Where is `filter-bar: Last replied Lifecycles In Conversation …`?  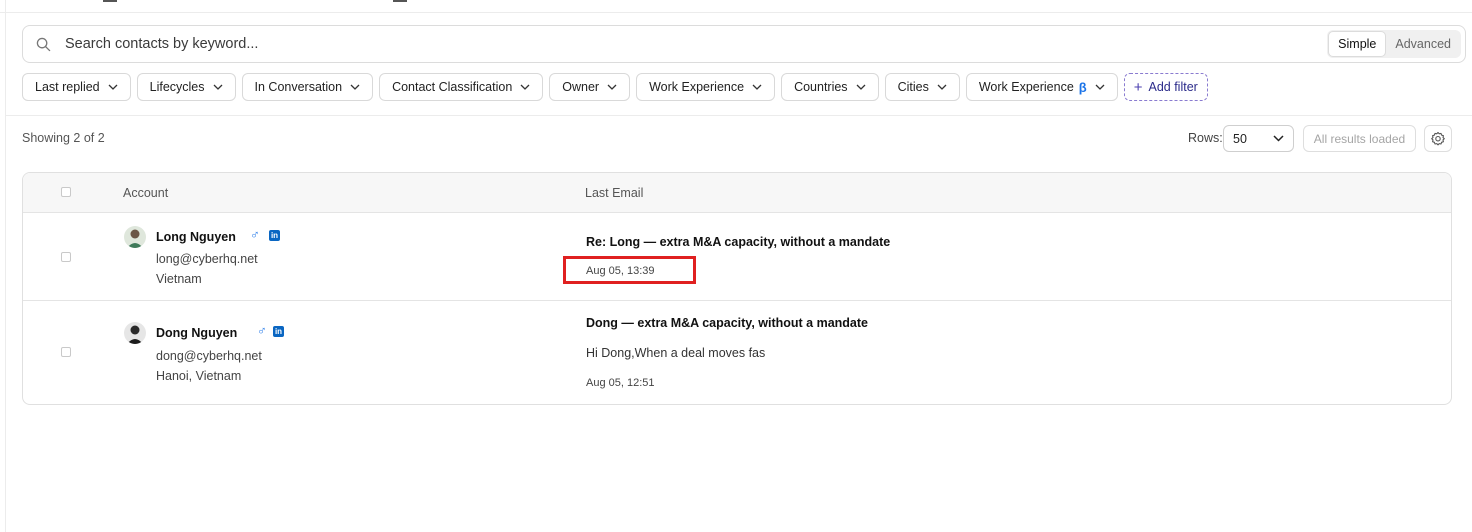
filter-bar: Last replied Lifecycles In Conversation … is located at coordinates (615, 87).